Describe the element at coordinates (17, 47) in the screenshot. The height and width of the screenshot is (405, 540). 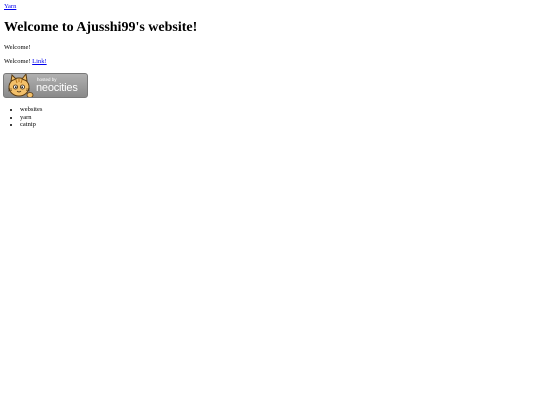
I see `welcome-text: Welcome!` at that location.